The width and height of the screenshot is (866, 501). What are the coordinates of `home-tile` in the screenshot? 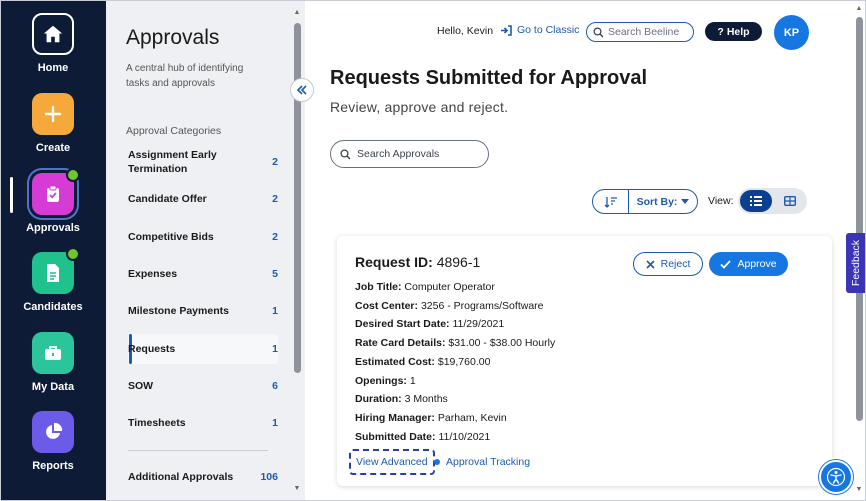 It's located at (53, 34).